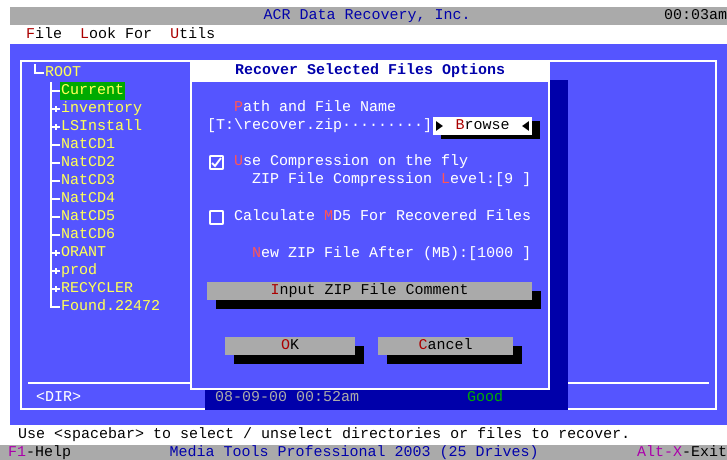 This screenshot has height=460, width=727. I want to click on folder-name: NatCD1, so click(88, 145).